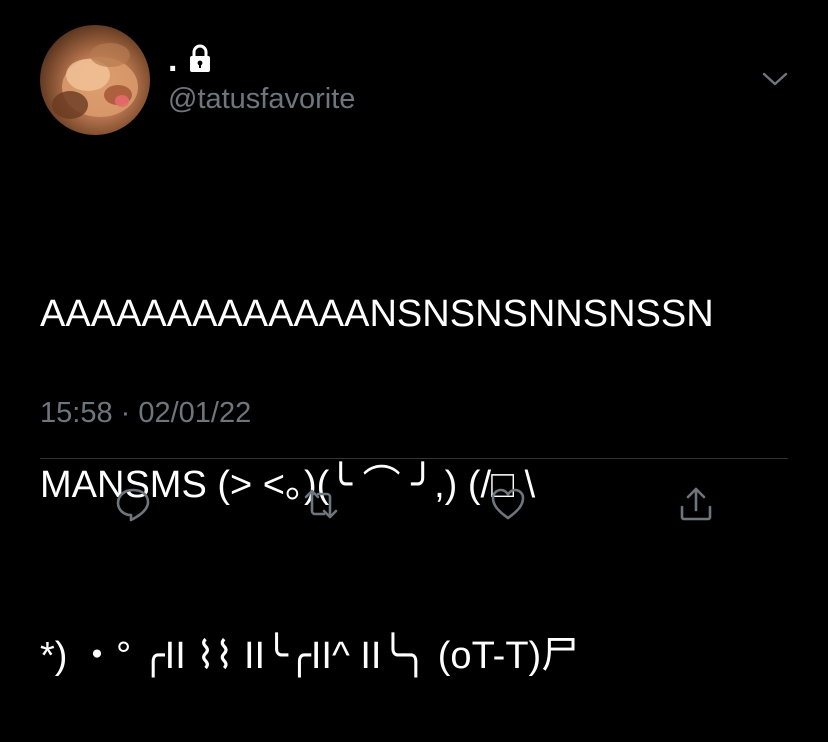 Image resolution: width=828 pixels, height=742 pixels. Describe the element at coordinates (95, 80) in the screenshot. I see `avatar` at that location.